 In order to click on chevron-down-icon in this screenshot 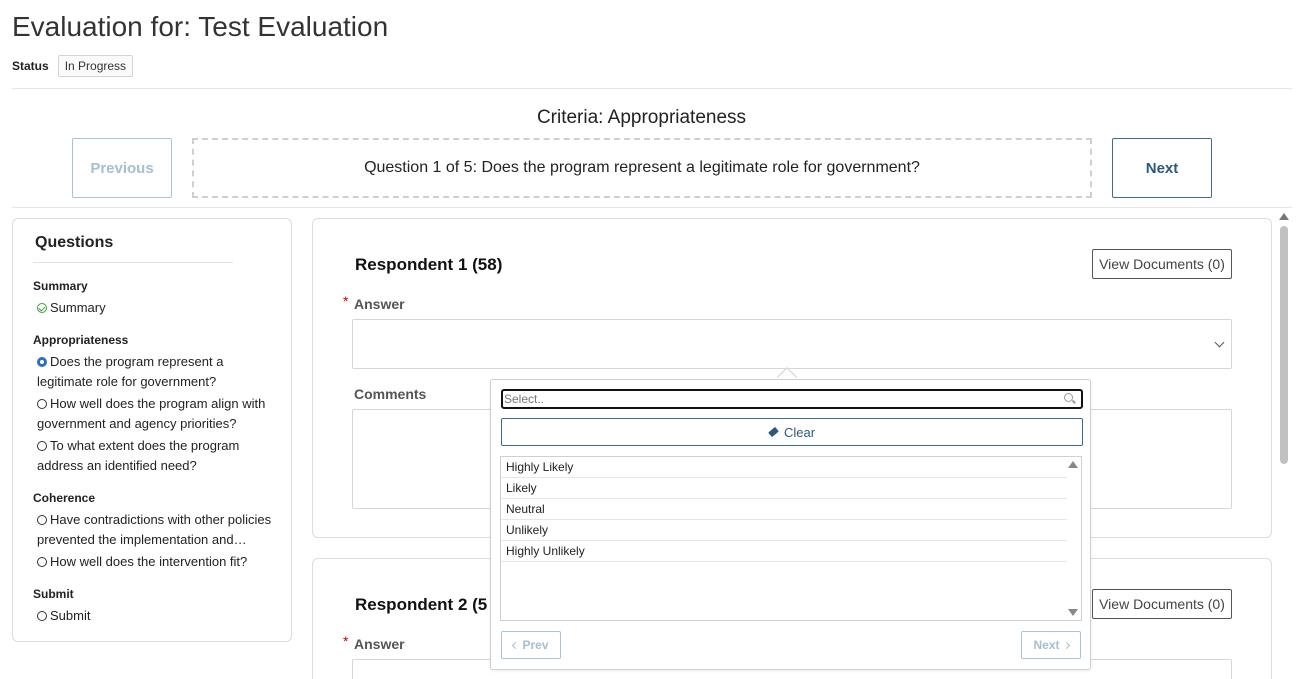, I will do `click(1219, 342)`.